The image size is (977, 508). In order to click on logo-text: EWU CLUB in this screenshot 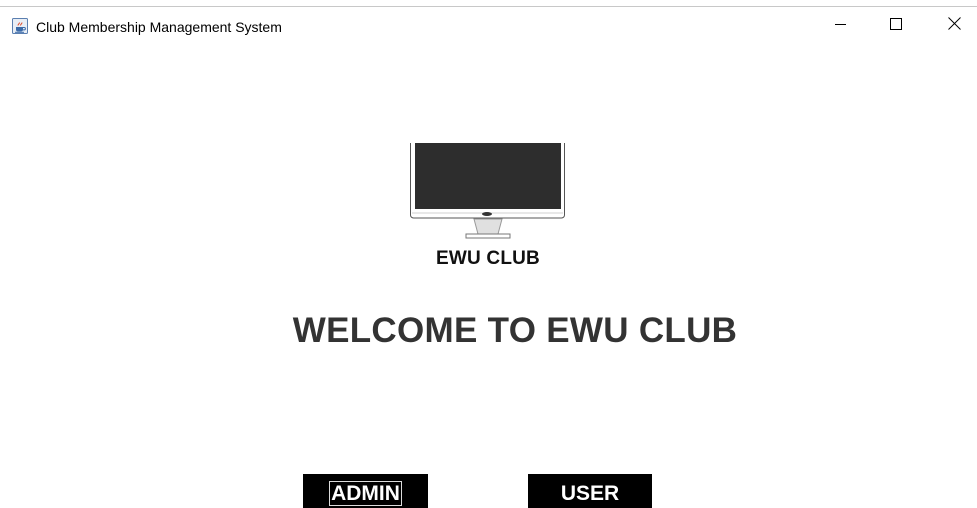, I will do `click(488, 258)`.